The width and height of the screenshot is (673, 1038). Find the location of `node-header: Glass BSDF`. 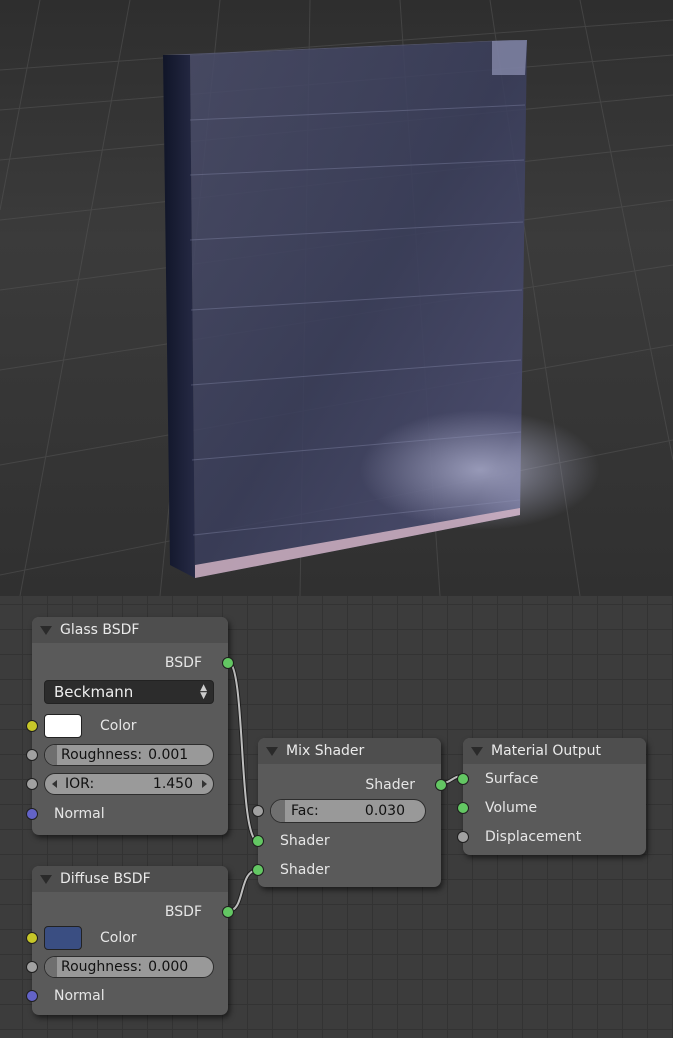

node-header: Glass BSDF is located at coordinates (130, 630).